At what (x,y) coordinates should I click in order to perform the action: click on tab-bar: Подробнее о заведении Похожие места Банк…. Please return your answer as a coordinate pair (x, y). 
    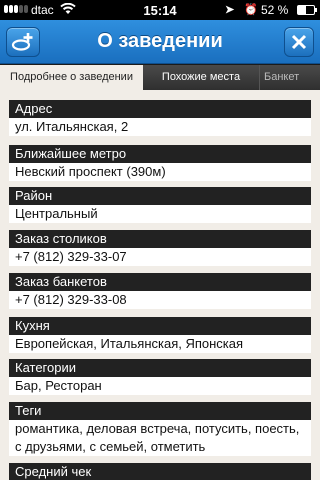
    Looking at the image, I should click on (160, 77).